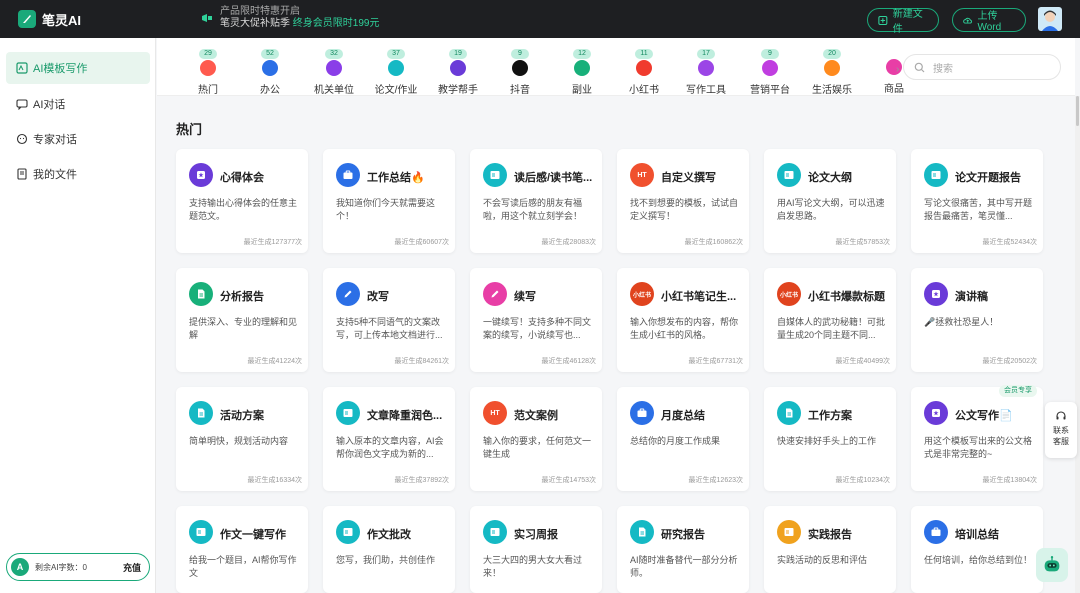 Image resolution: width=1080 pixels, height=593 pixels. I want to click on card-description: 支持输出心得体会的任意主题范文。, so click(243, 209).